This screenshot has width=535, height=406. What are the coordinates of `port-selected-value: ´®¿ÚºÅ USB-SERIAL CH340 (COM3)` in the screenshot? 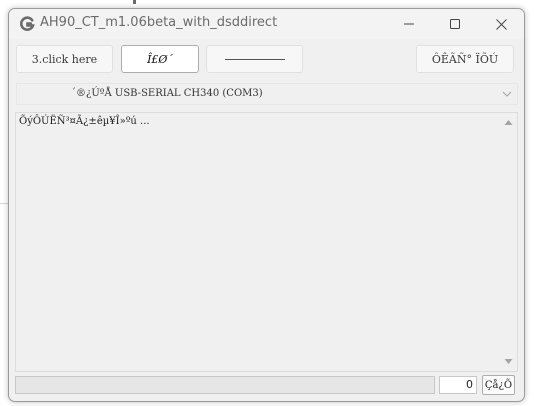 It's located at (167, 93).